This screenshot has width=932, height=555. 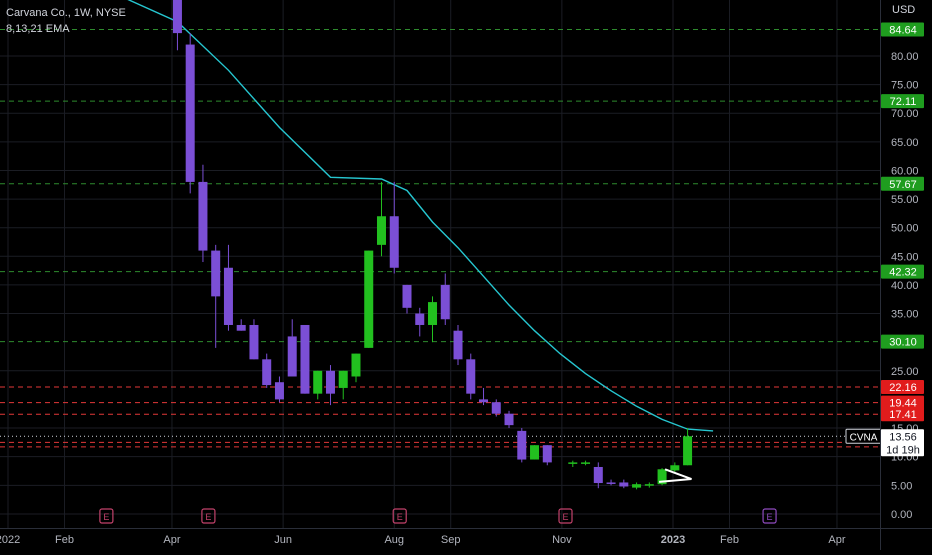 I want to click on last-price-value: 13.56, so click(x=903, y=437).